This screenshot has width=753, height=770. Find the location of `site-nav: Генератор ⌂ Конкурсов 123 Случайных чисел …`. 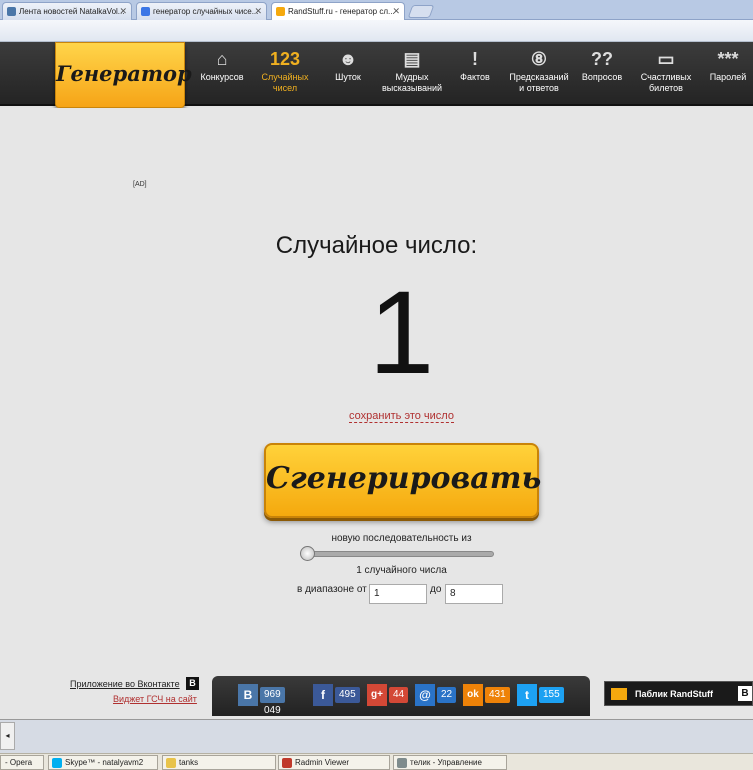

site-nav: Генератор ⌂ Конкурсов 123 Случайных чисел … is located at coordinates (376, 75).